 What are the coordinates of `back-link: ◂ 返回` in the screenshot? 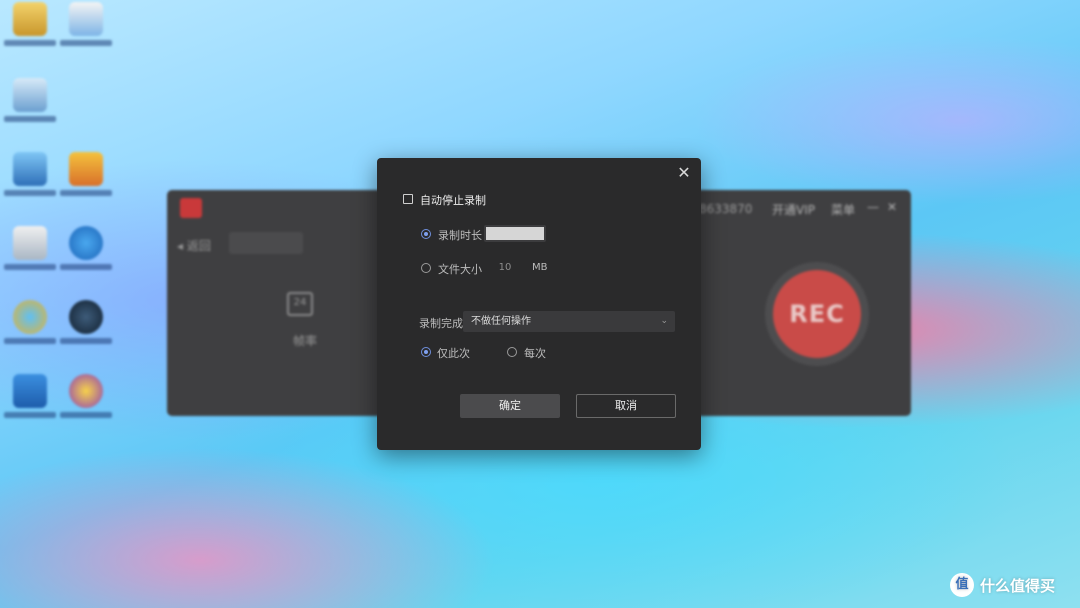 It's located at (194, 245).